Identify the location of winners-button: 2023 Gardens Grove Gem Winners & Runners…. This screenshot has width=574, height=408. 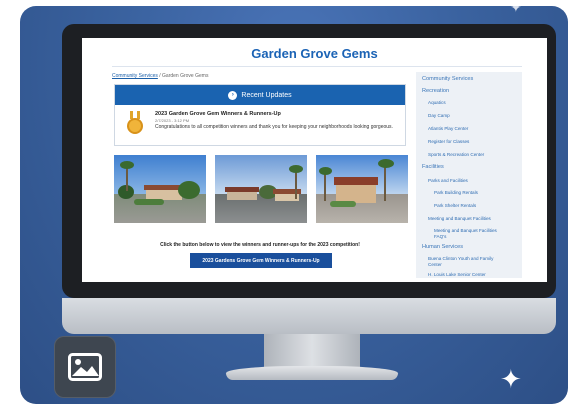
(261, 260).